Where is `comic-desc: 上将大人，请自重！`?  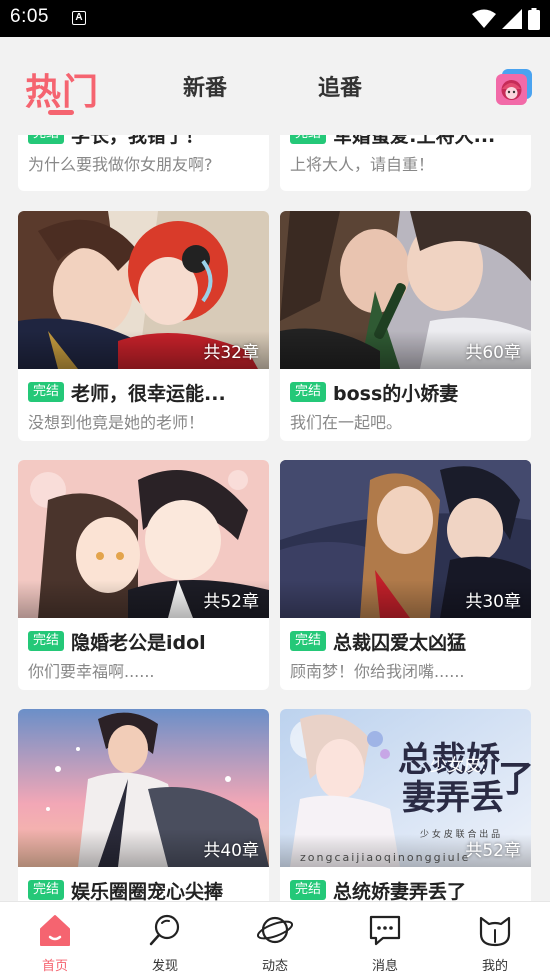
comic-desc: 上将大人，请自重！ is located at coordinates (362, 164).